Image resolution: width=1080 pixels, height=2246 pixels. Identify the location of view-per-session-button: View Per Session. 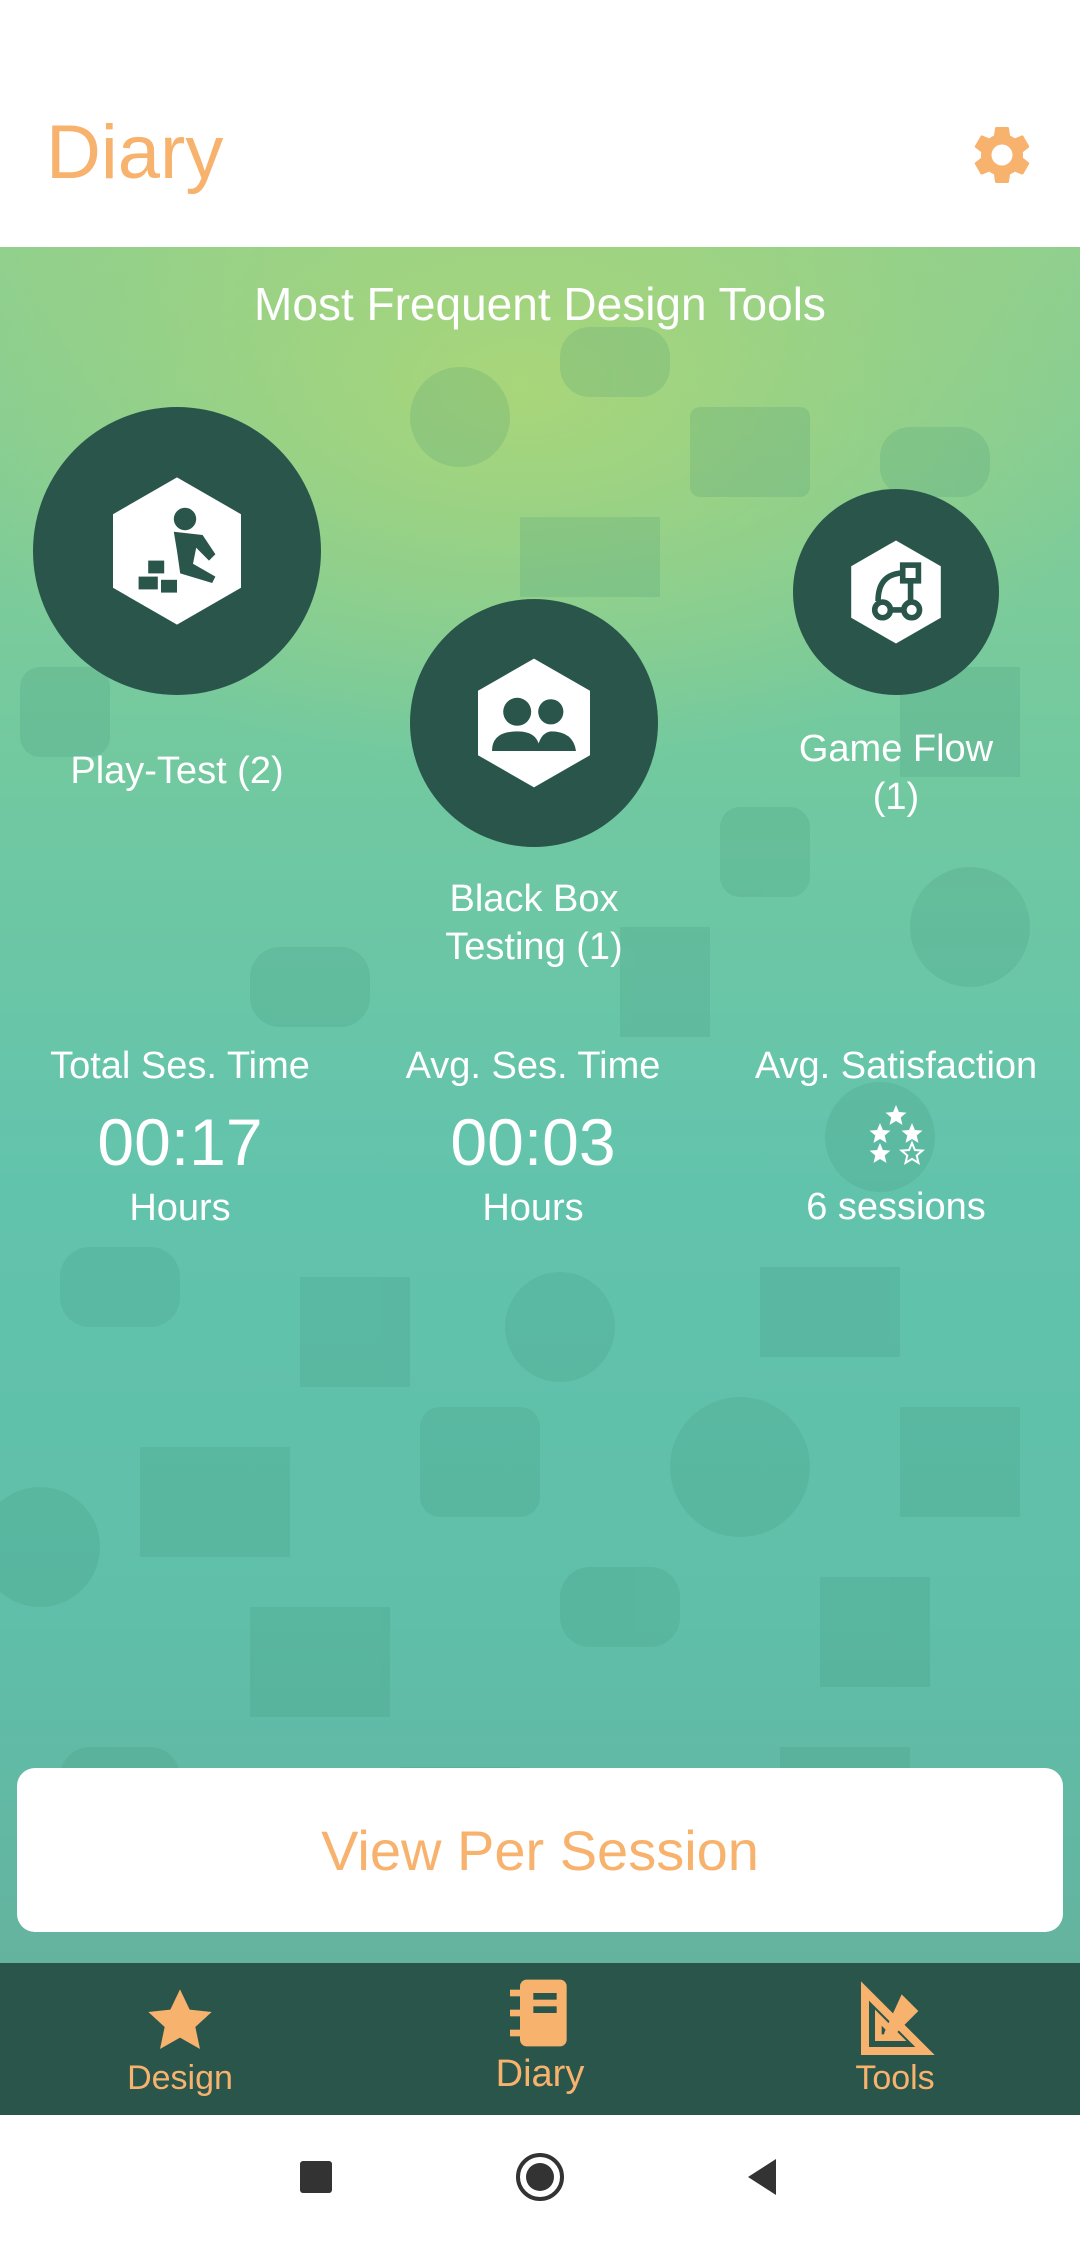
(540, 1850).